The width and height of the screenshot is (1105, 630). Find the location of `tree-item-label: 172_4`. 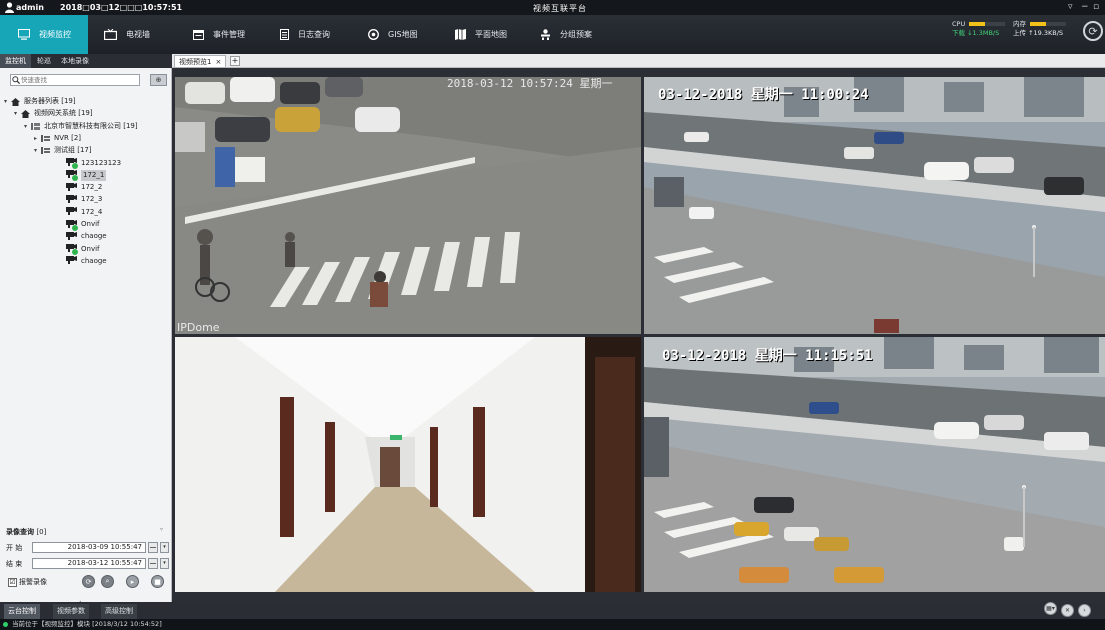

tree-item-label: 172_4 is located at coordinates (92, 211).